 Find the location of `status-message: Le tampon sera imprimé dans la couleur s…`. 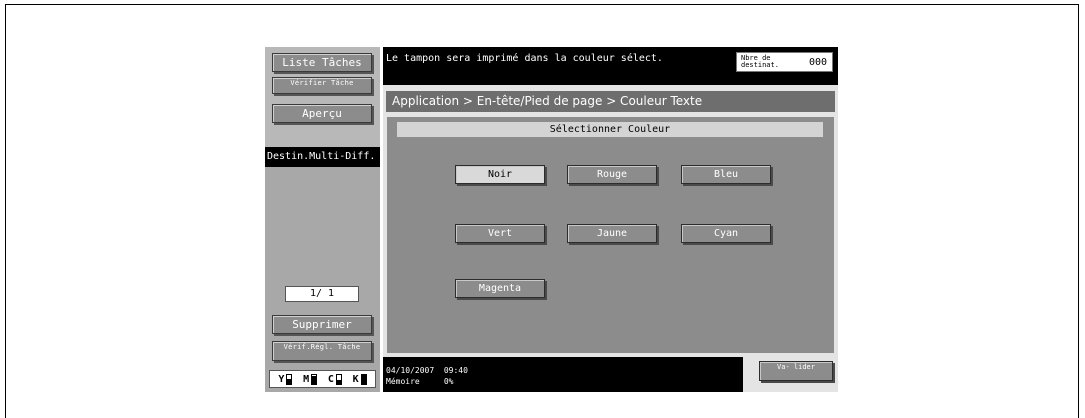

status-message: Le tampon sera imprimé dans la couleur s… is located at coordinates (524, 58).